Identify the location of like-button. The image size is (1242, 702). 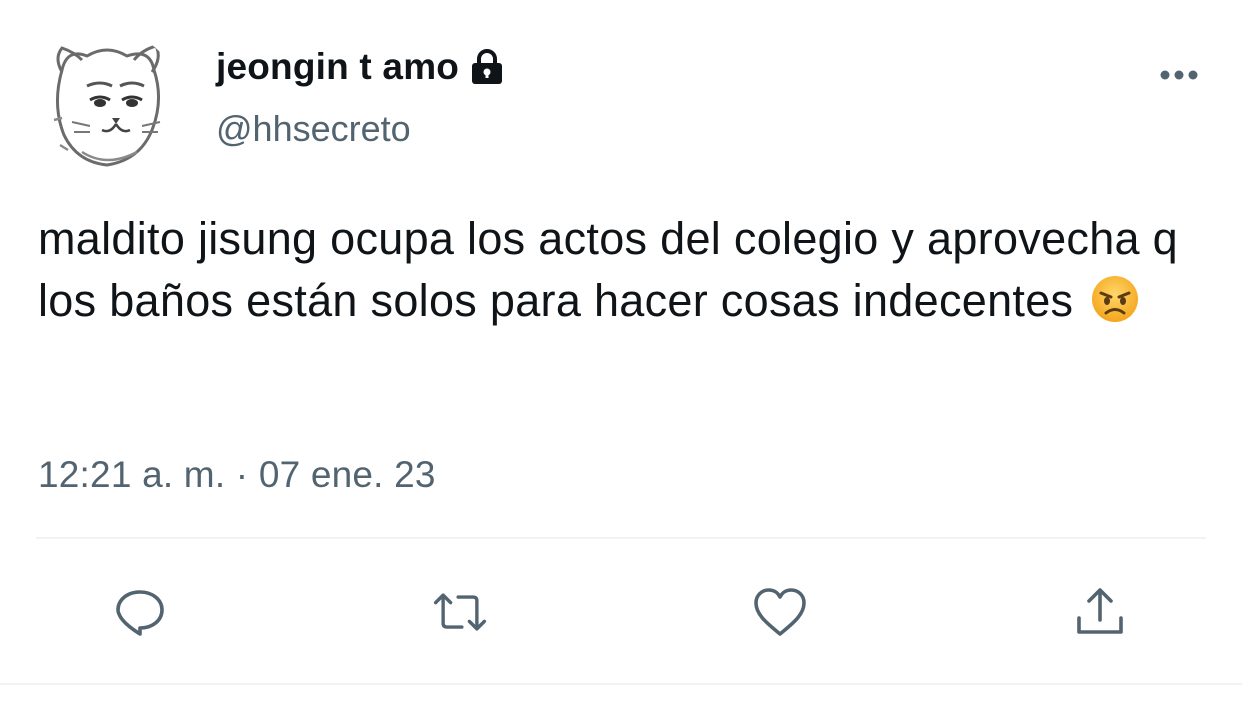
(780, 612).